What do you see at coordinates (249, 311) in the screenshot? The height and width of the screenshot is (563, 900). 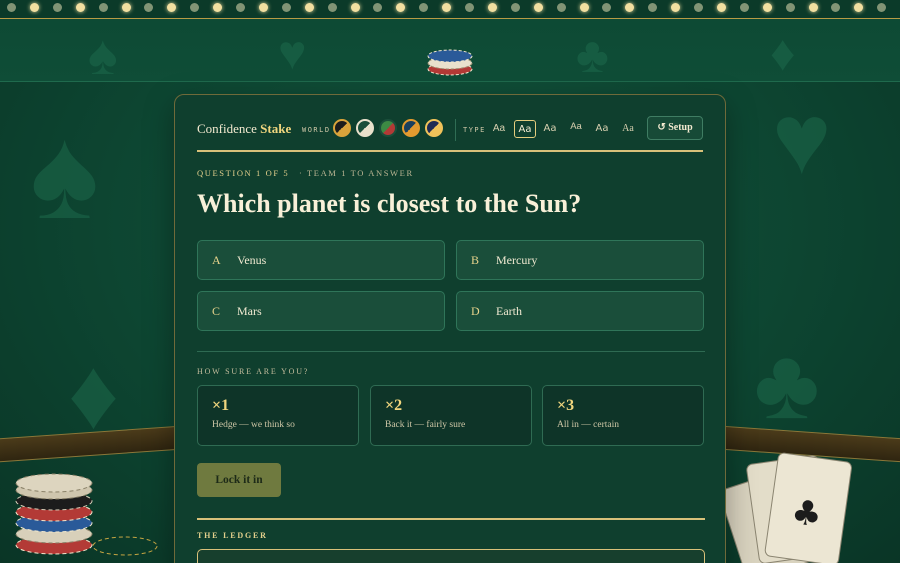 I see `answer-text: Mars` at bounding box center [249, 311].